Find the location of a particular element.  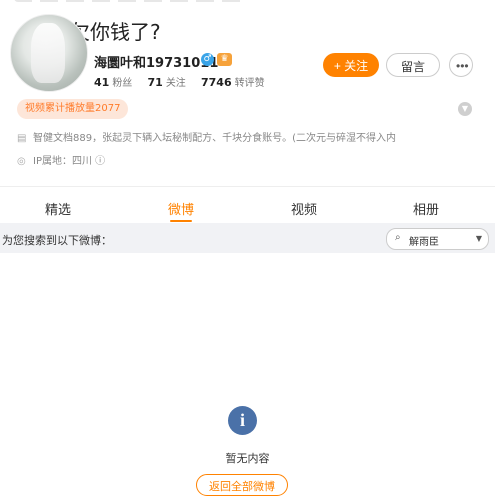

search-select: ⌕ 解雨臣 ▼ is located at coordinates (437, 239).